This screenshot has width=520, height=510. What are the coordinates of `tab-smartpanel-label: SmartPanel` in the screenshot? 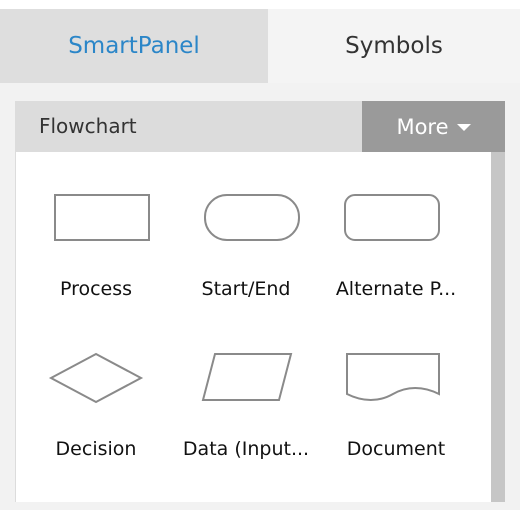 It's located at (134, 46).